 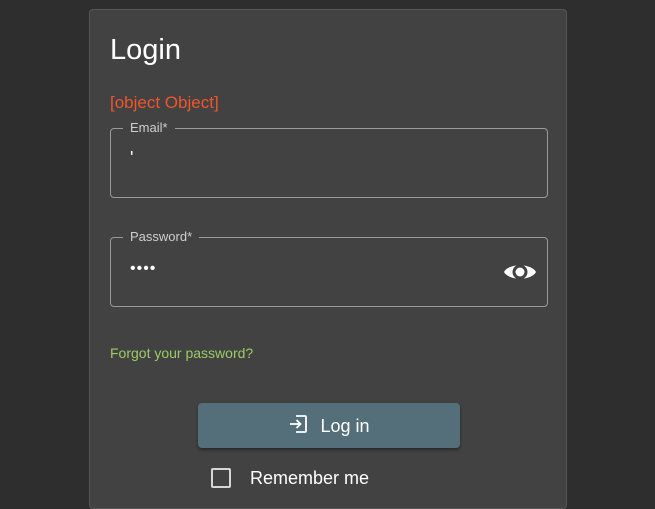 What do you see at coordinates (520, 272) in the screenshot?
I see `eye-icon` at bounding box center [520, 272].